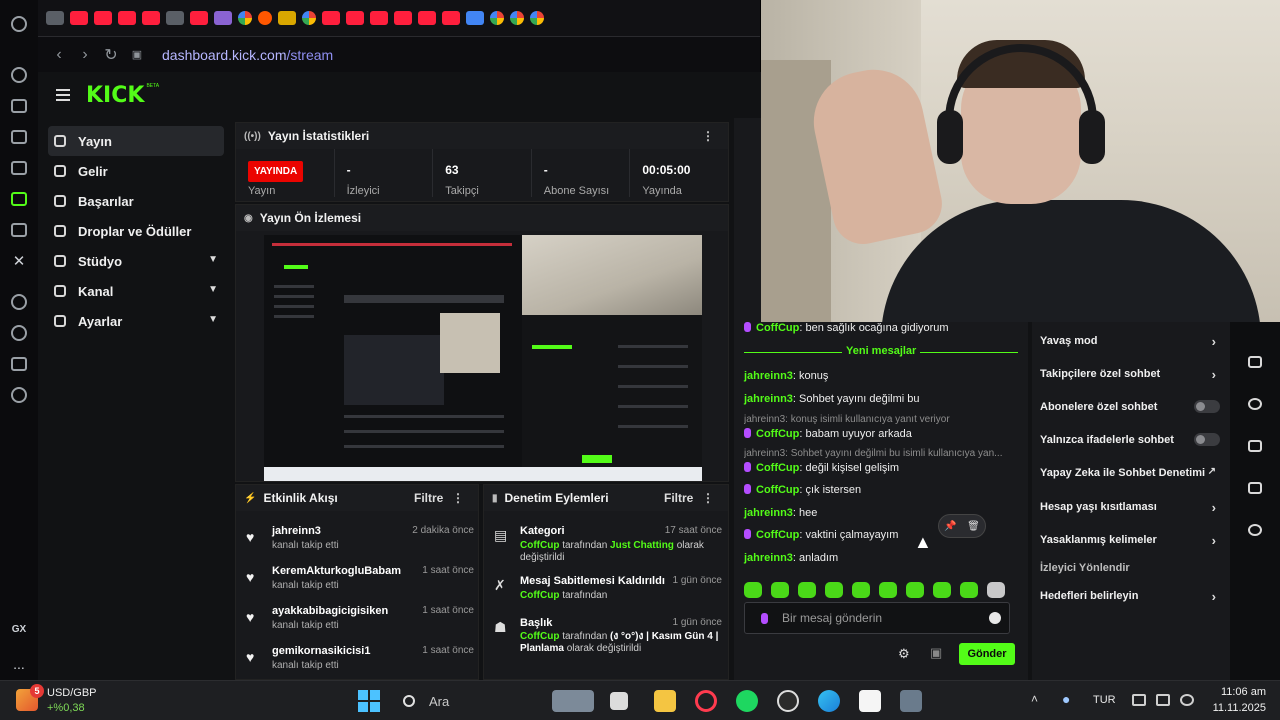 The width and height of the screenshot is (1280, 720). I want to click on activity-user: gemikornasikicisi1, so click(321, 651).